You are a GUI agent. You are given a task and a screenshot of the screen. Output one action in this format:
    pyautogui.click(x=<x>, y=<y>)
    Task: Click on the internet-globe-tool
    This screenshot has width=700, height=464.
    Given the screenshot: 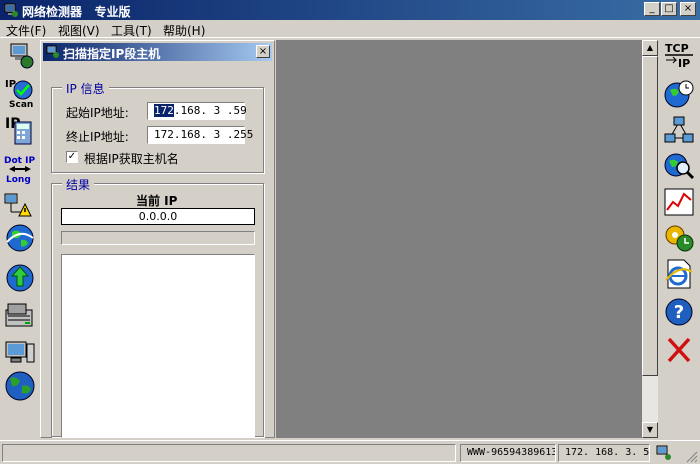 What is the action you would take?
    pyautogui.click(x=20, y=238)
    